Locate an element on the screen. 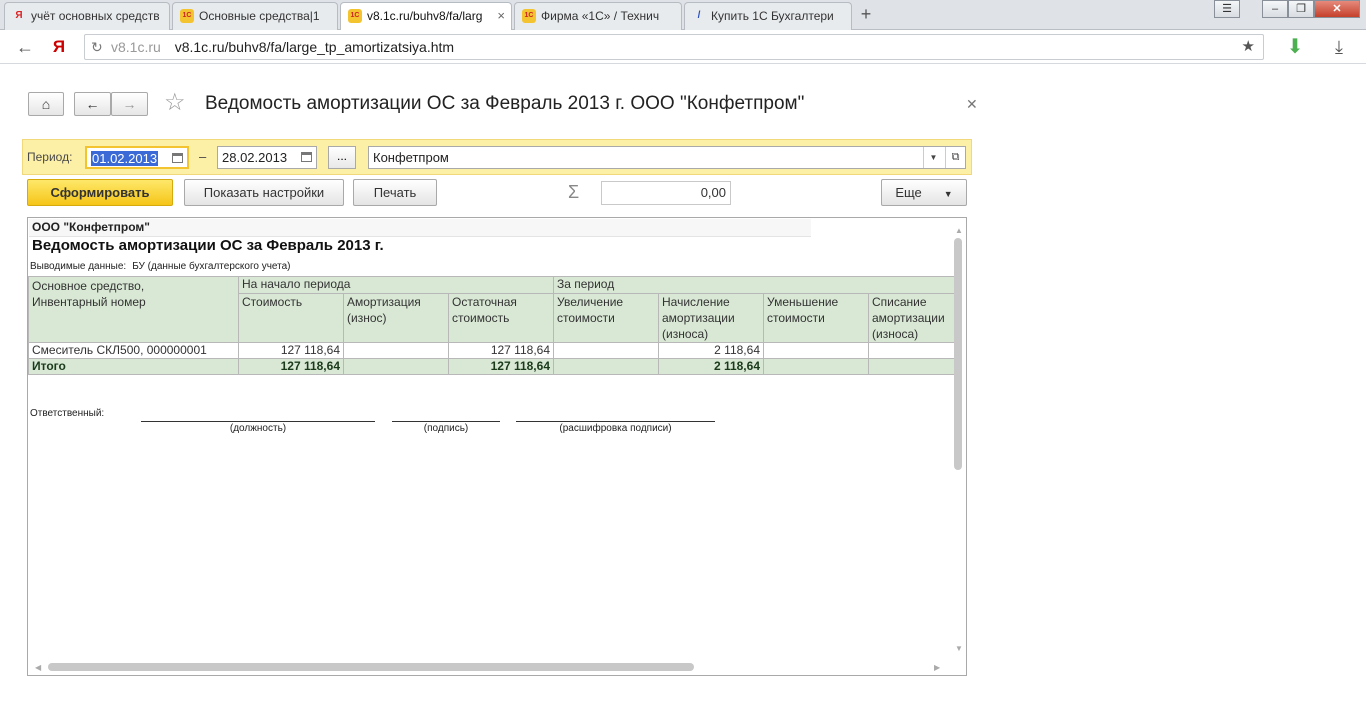 The width and height of the screenshot is (1366, 728). minimize-icon: – is located at coordinates (1275, 9).